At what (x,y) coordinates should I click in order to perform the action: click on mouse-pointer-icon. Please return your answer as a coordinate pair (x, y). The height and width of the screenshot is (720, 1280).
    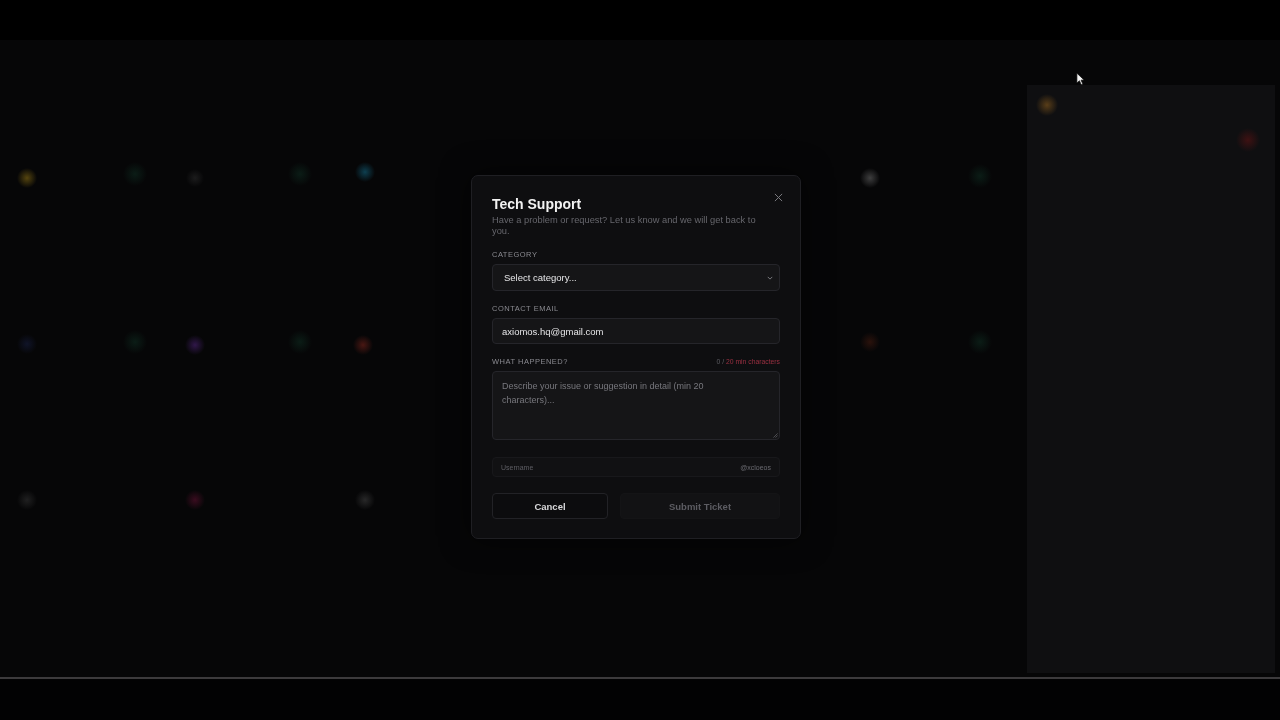
    Looking at the image, I should click on (1080, 79).